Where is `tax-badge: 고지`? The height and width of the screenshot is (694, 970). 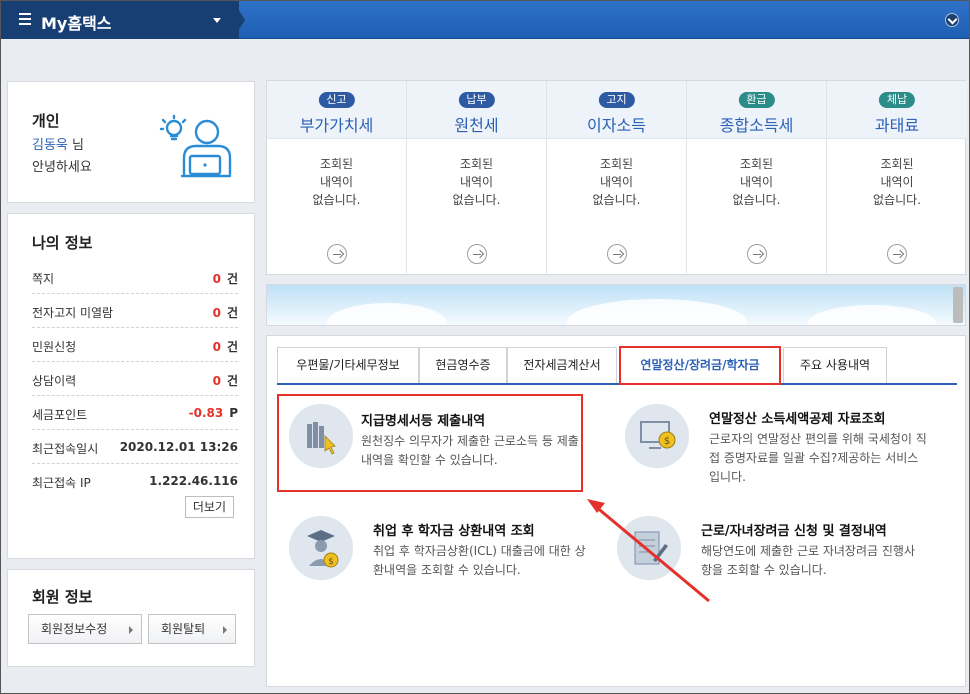
tax-badge: 고지 is located at coordinates (616, 100).